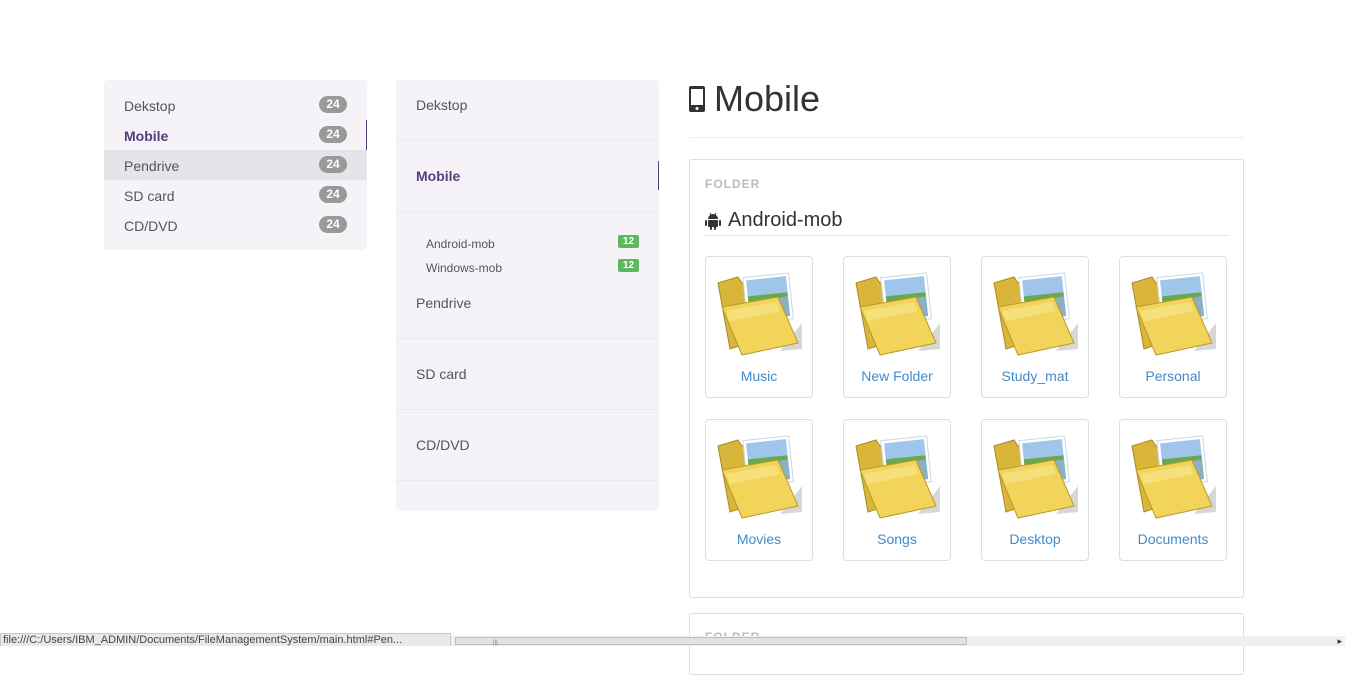 The image size is (1345, 675). Describe the element at coordinates (697, 99) in the screenshot. I see `mobile-phone-icon` at that location.